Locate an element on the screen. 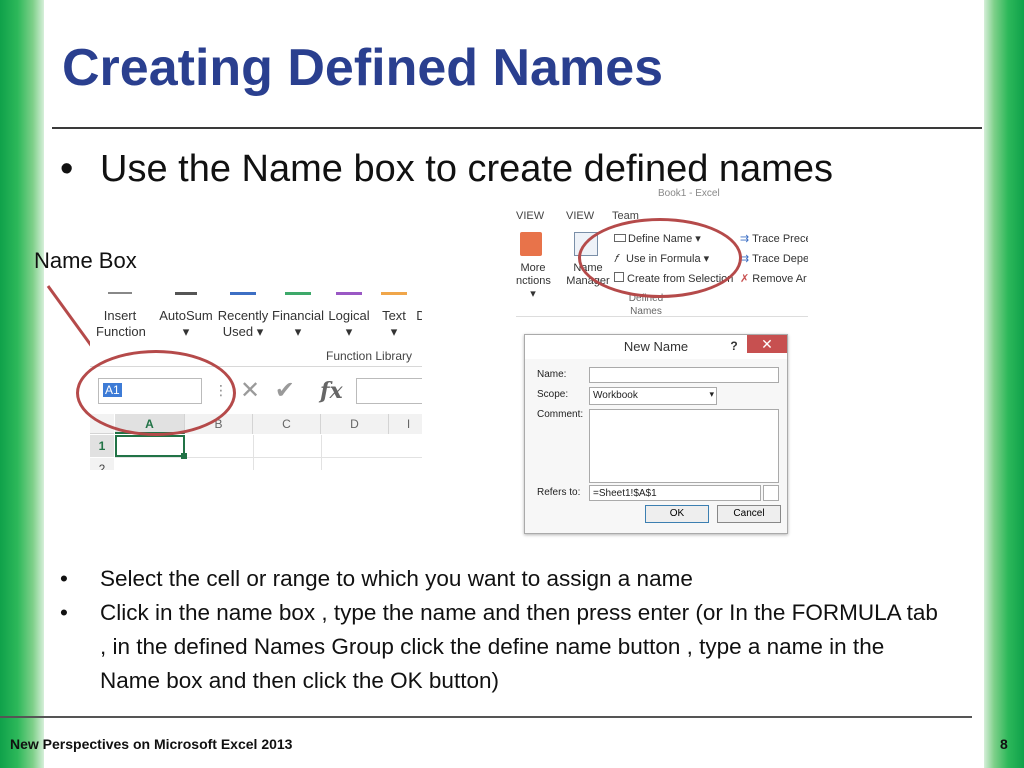 Image resolution: width=1024 pixels, height=768 pixels. row-header-2: 2 is located at coordinates (102, 464).